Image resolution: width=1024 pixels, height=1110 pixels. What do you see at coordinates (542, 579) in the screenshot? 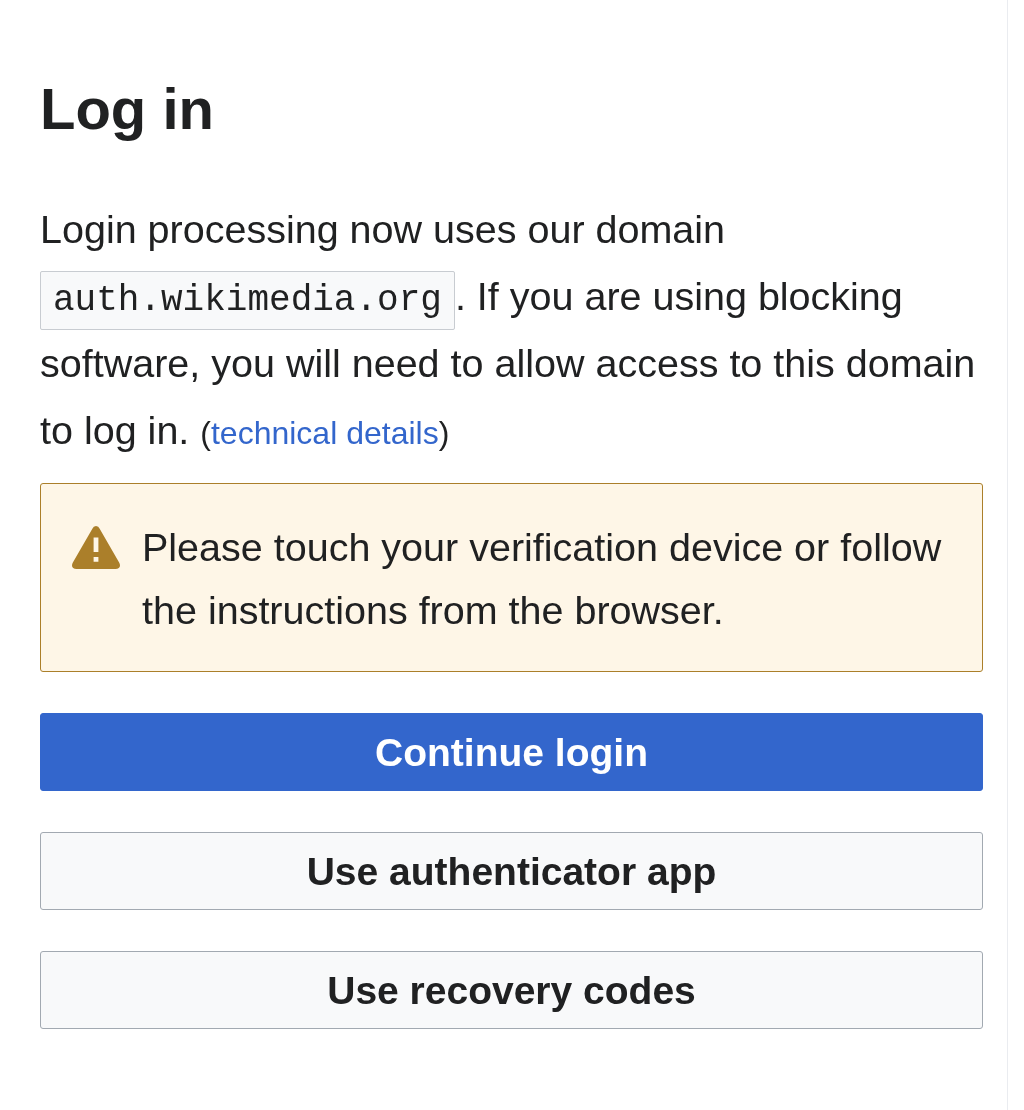
I see `message-text: Please touch your verification device or follow the instructions from the browser.` at bounding box center [542, 579].